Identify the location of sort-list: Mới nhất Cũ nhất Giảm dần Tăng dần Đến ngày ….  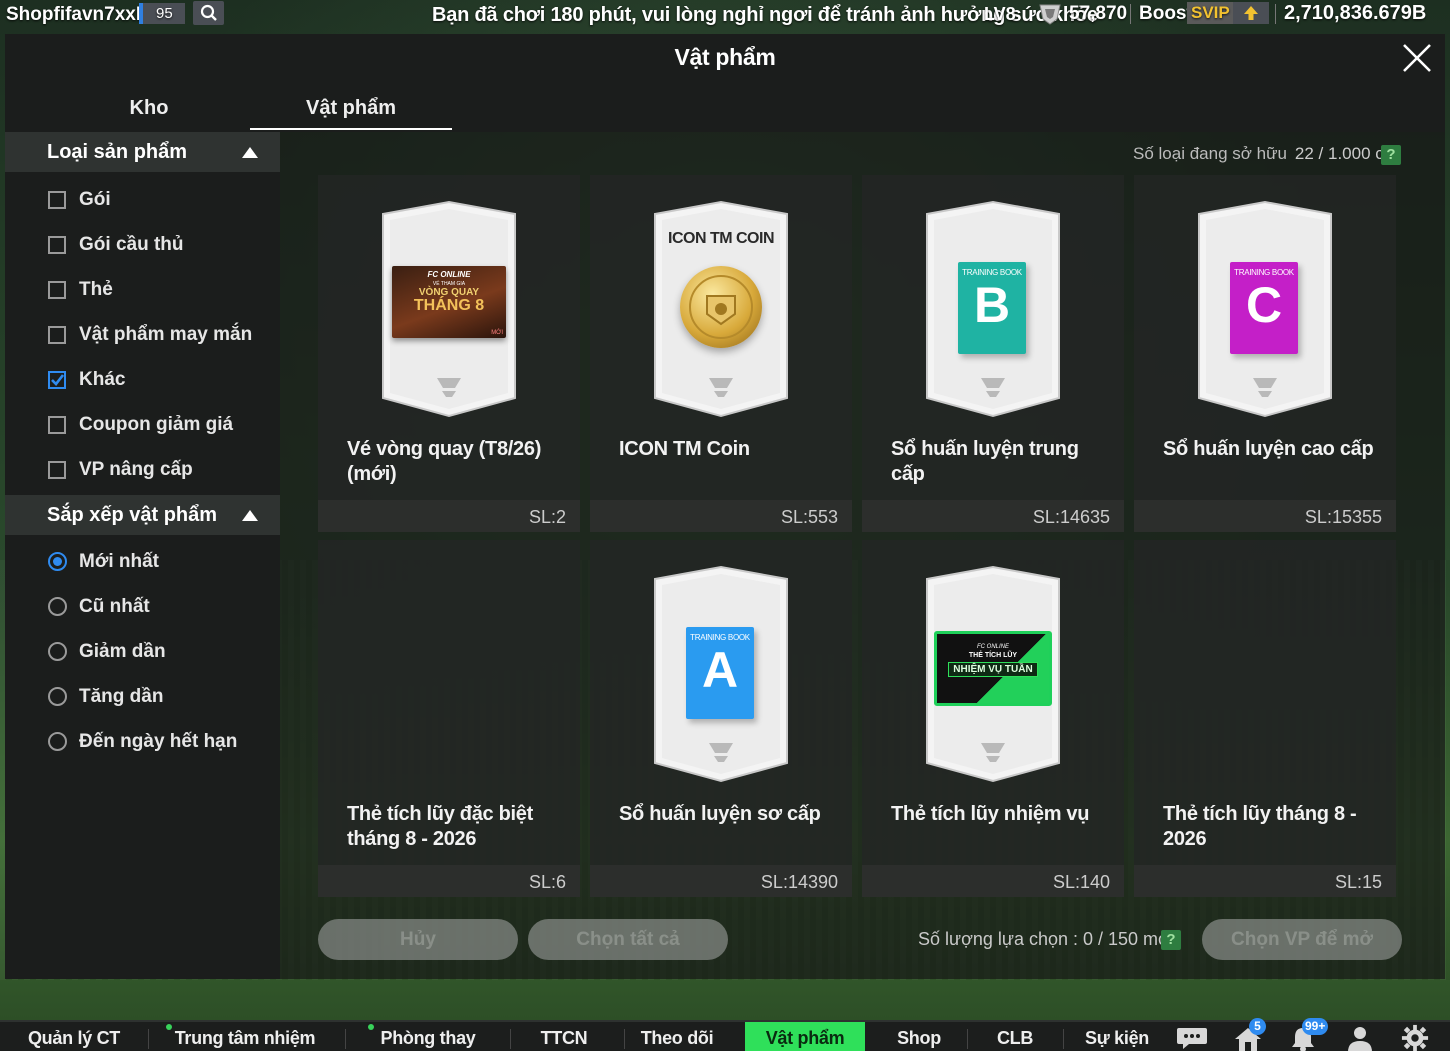
(142, 649).